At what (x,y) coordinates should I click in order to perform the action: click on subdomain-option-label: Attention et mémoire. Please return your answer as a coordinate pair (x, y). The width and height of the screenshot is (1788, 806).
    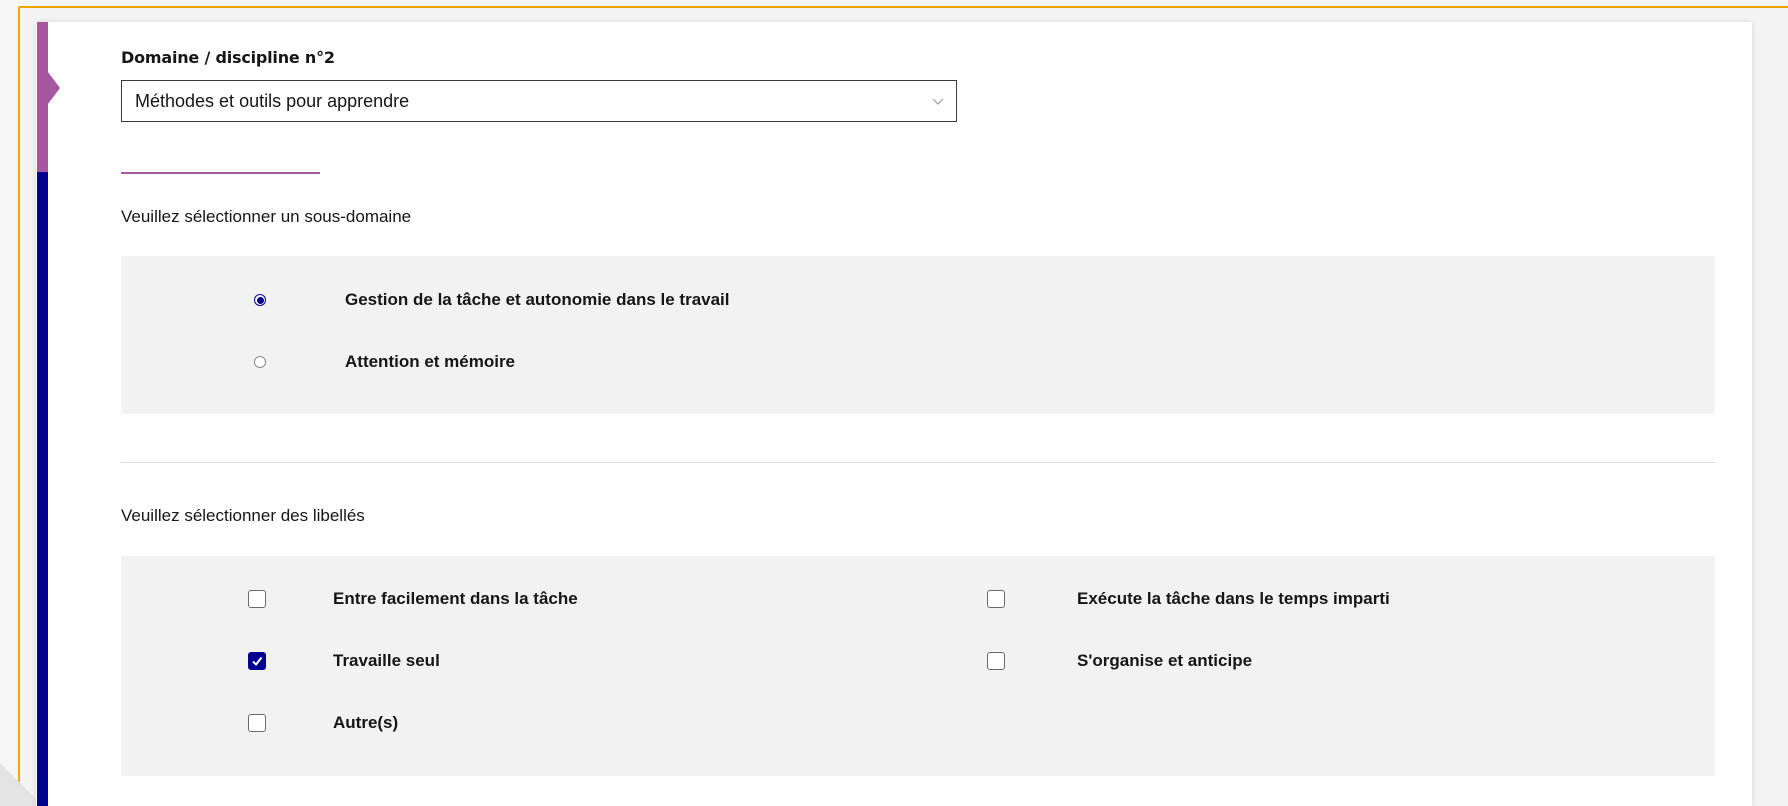
    Looking at the image, I should click on (430, 361).